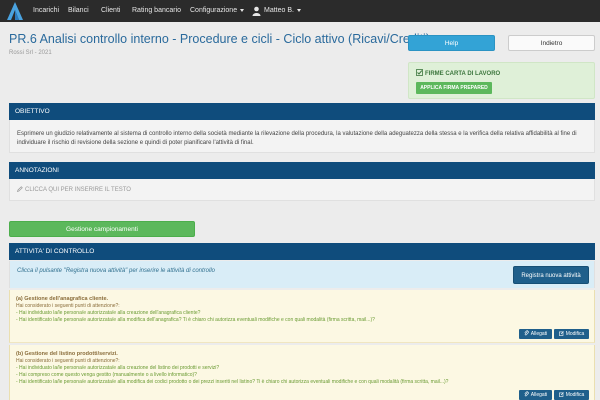  What do you see at coordinates (102, 229) in the screenshot?
I see `gestione-campionamenti-button: Gestione campionamenti` at bounding box center [102, 229].